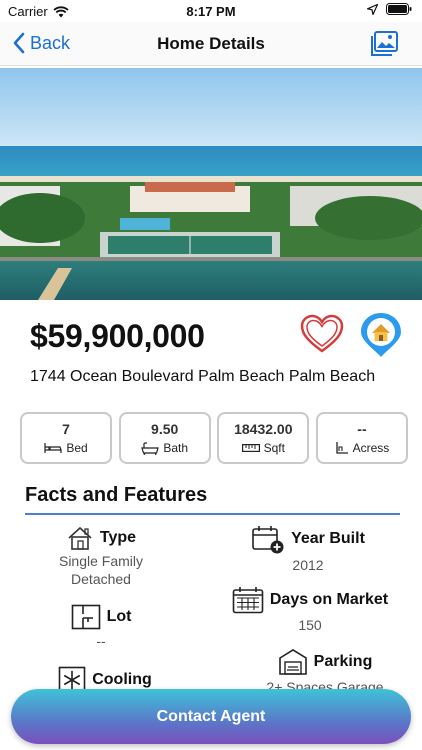 The image size is (422, 750). Describe the element at coordinates (117, 336) in the screenshot. I see `price: $59,900,000` at that location.